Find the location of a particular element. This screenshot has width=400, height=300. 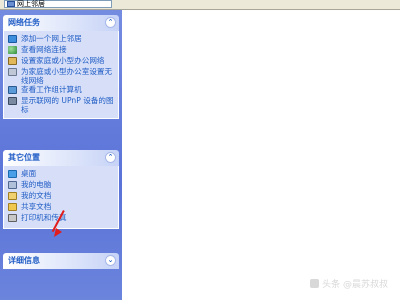

wireless-network-icon is located at coordinates (12, 72).